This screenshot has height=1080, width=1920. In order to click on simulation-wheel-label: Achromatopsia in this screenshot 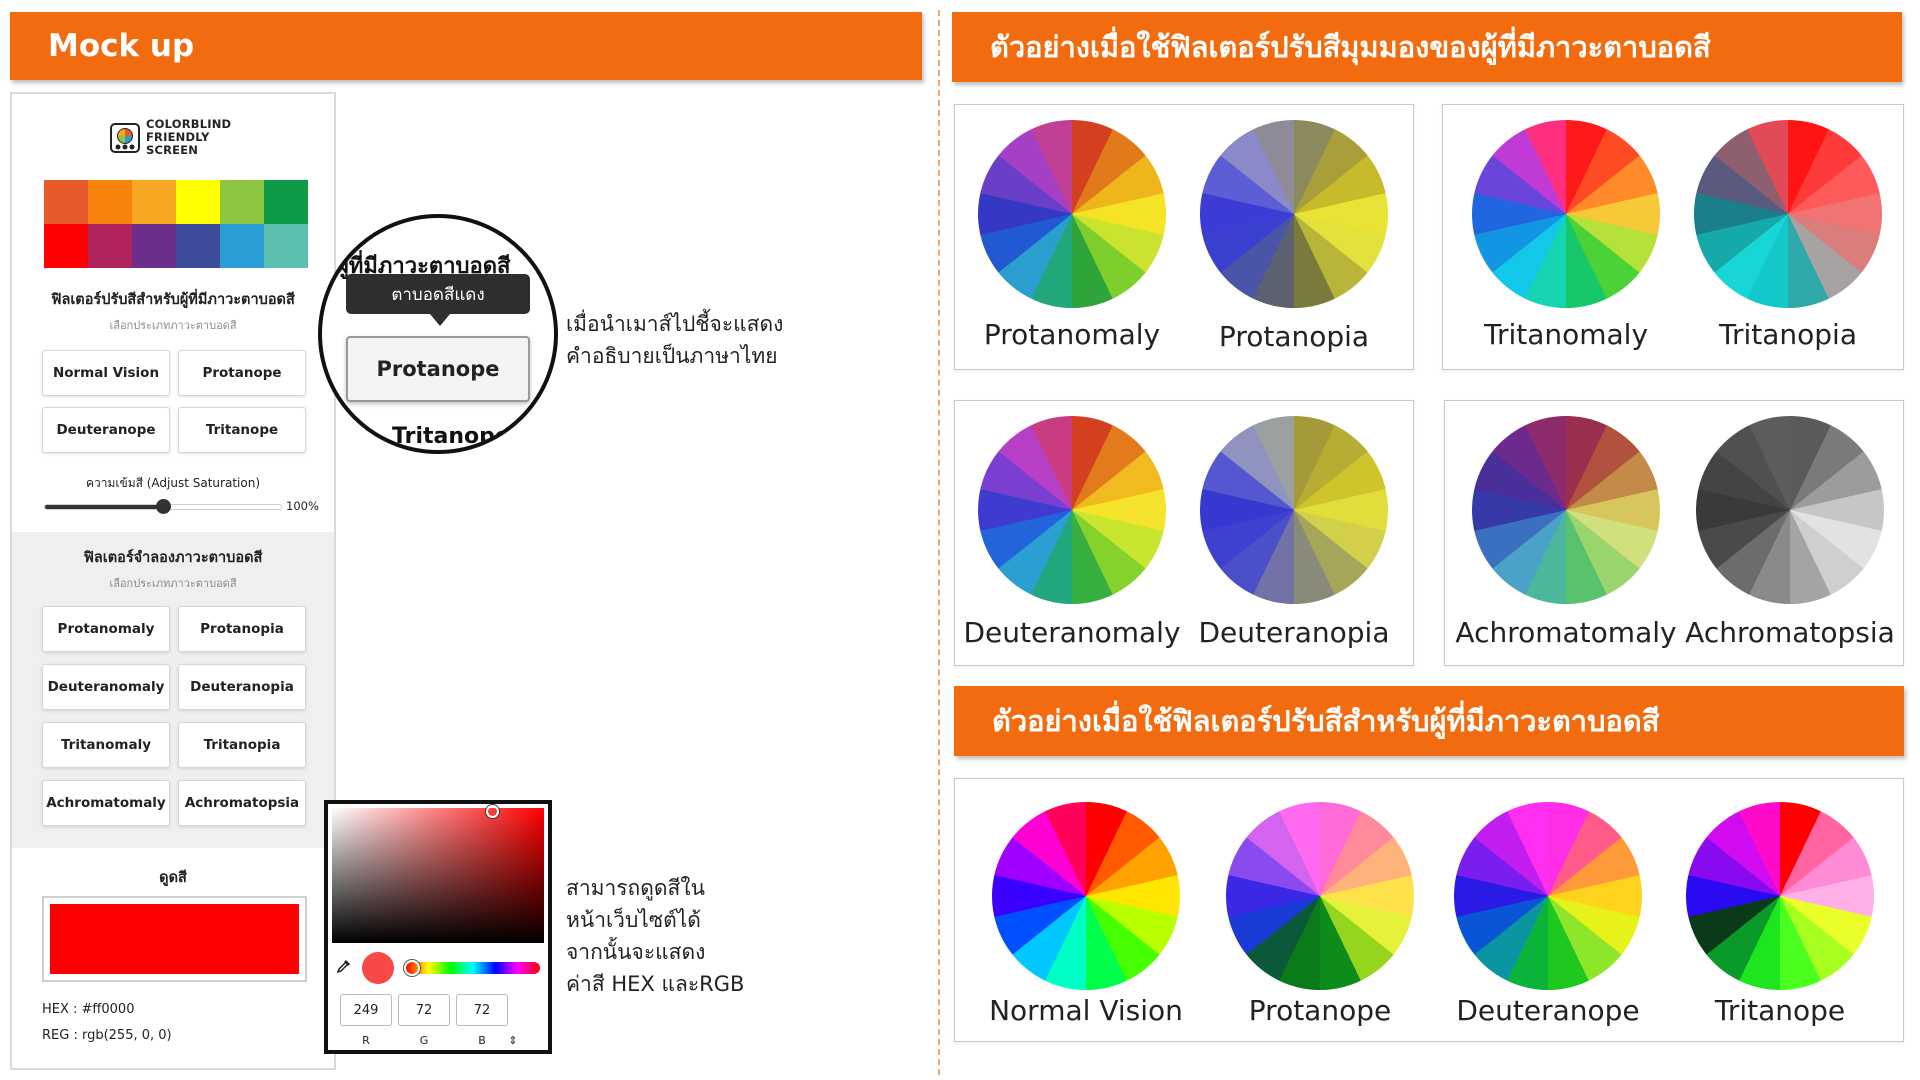, I will do `click(1790, 632)`.